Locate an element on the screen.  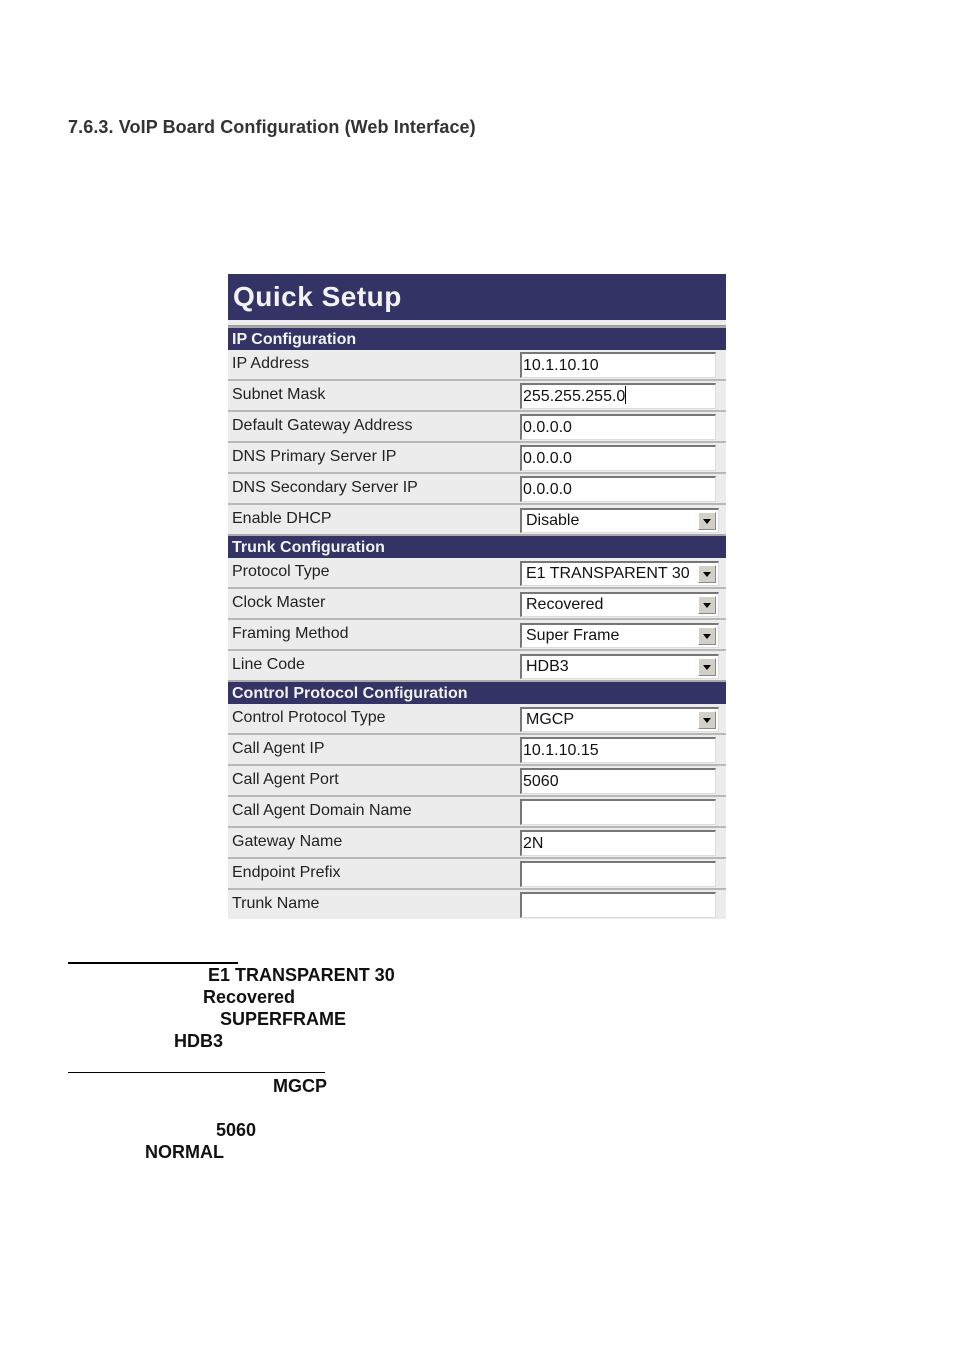
endpoint-prefix-input is located at coordinates (618, 874).